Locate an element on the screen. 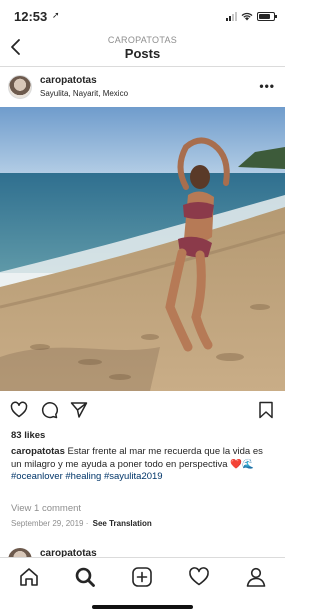 Image resolution: width=320 pixels, height=615 pixels. home-indicator is located at coordinates (142, 607).